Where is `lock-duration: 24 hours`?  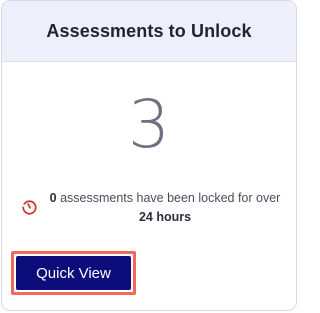 lock-duration: 24 hours is located at coordinates (165, 217).